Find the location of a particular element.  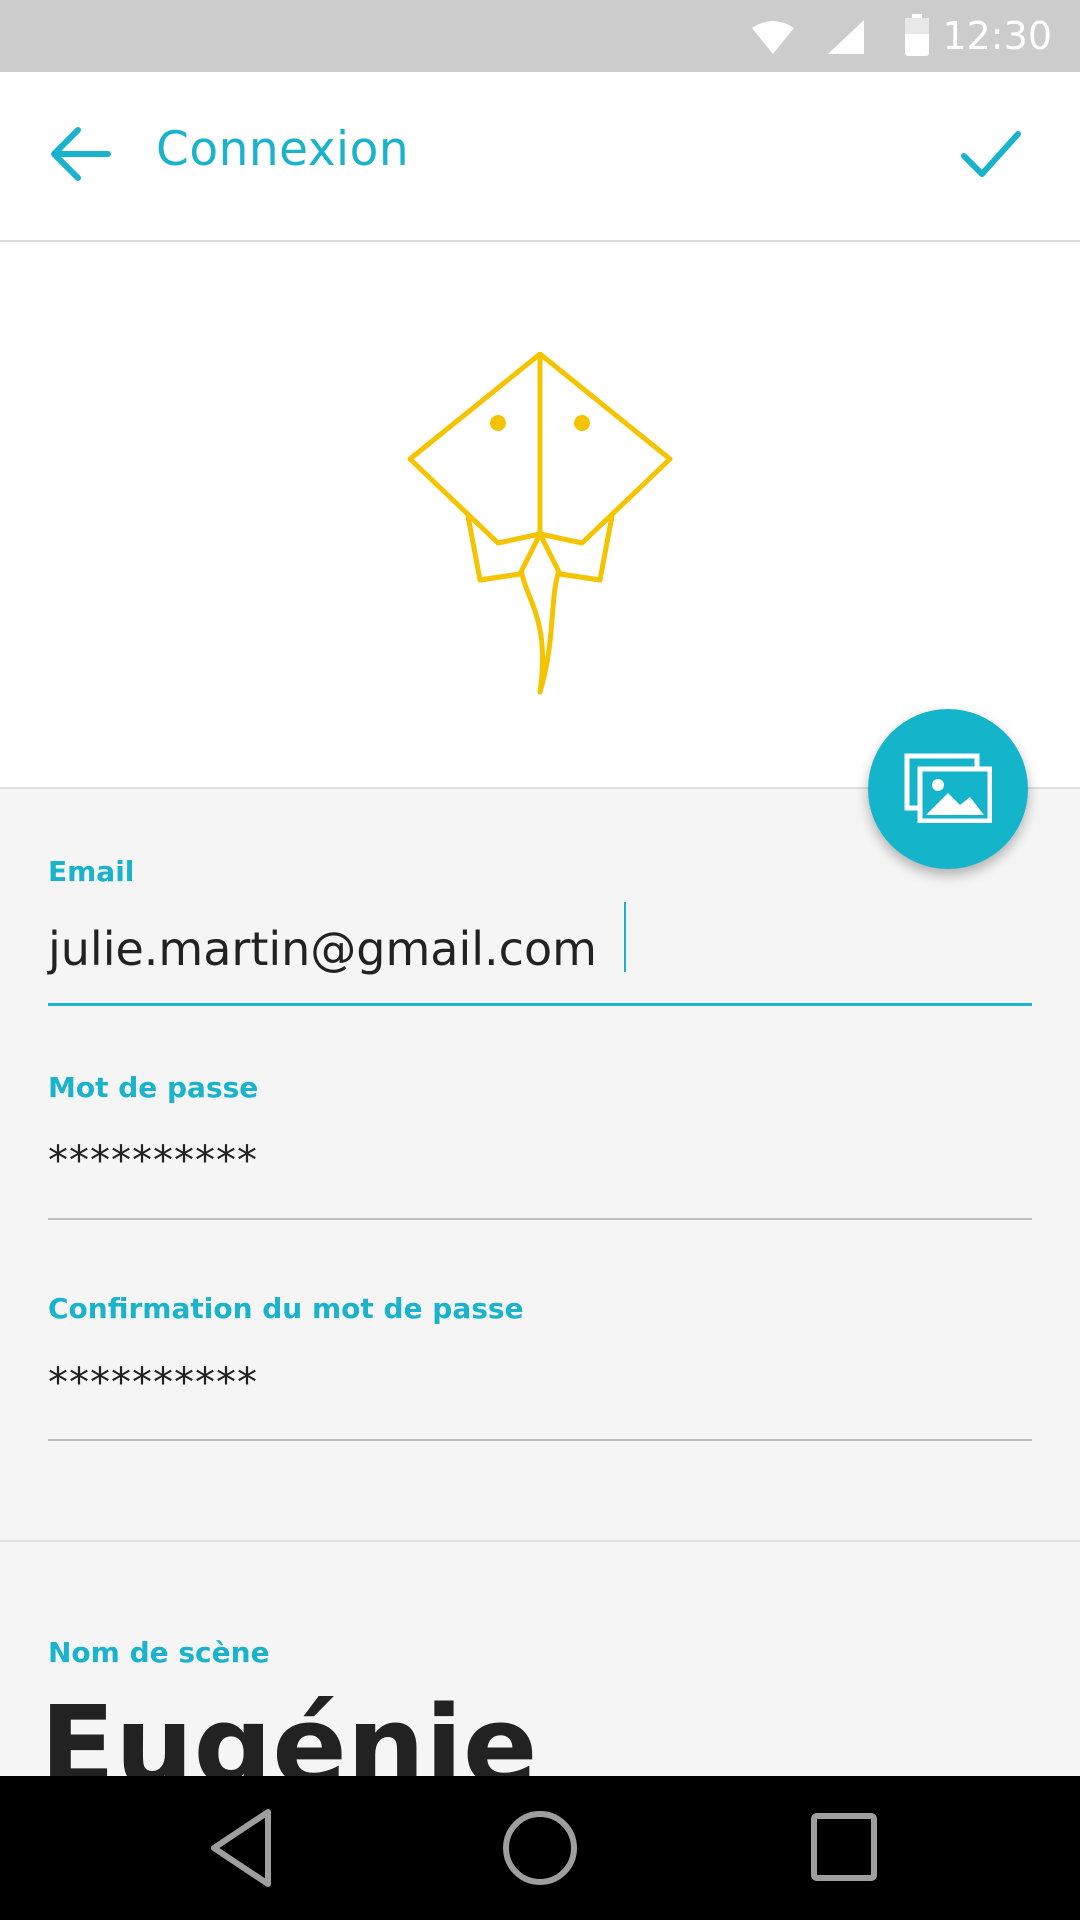

wifi-icon is located at coordinates (773, 37).